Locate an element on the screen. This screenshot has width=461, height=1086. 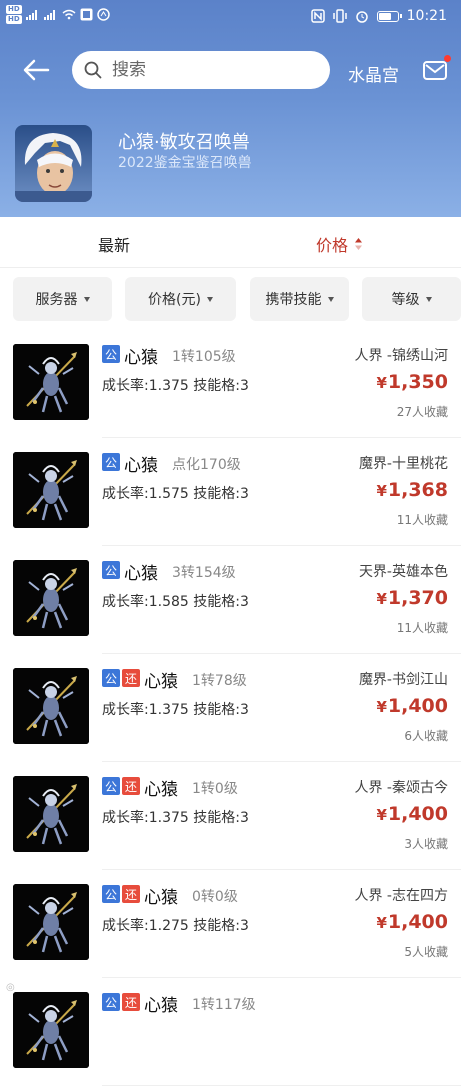
listing-server: 人界 -锦绣山河 is located at coordinates (401, 356).